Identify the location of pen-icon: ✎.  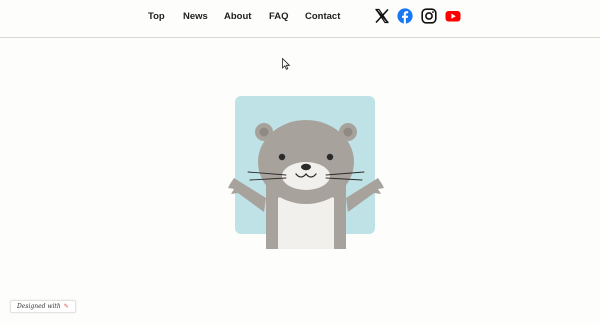
(66, 306).